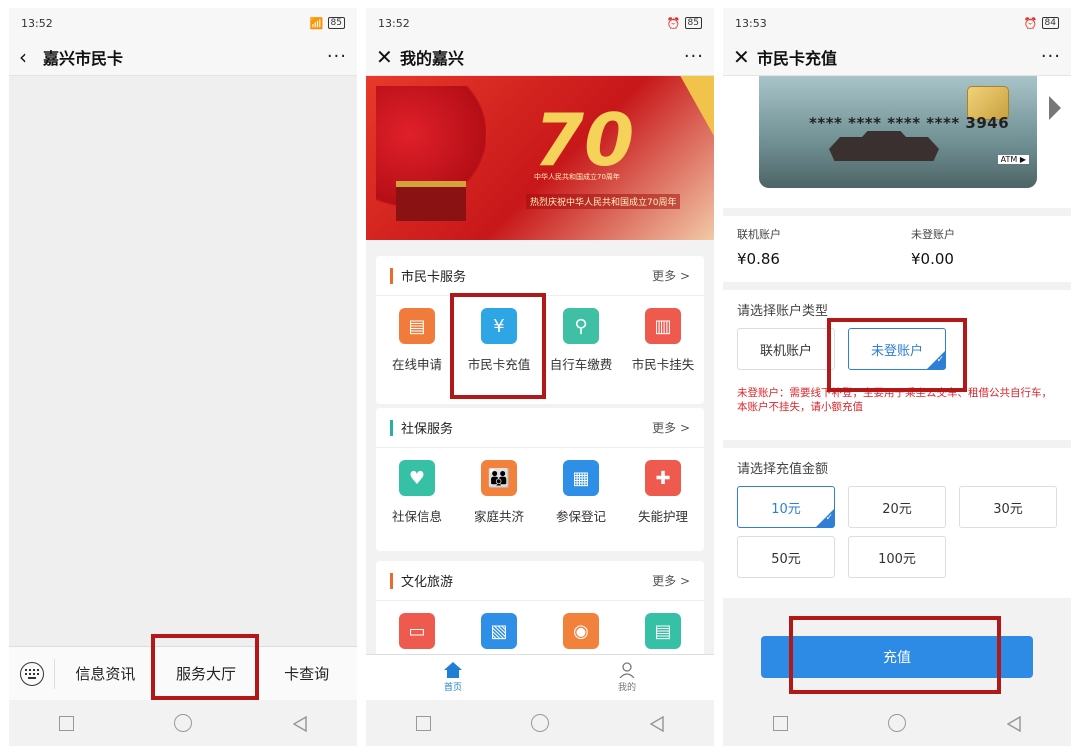 The width and height of the screenshot is (1080, 754). I want to click on section-title: 市民卡服务, so click(434, 277).